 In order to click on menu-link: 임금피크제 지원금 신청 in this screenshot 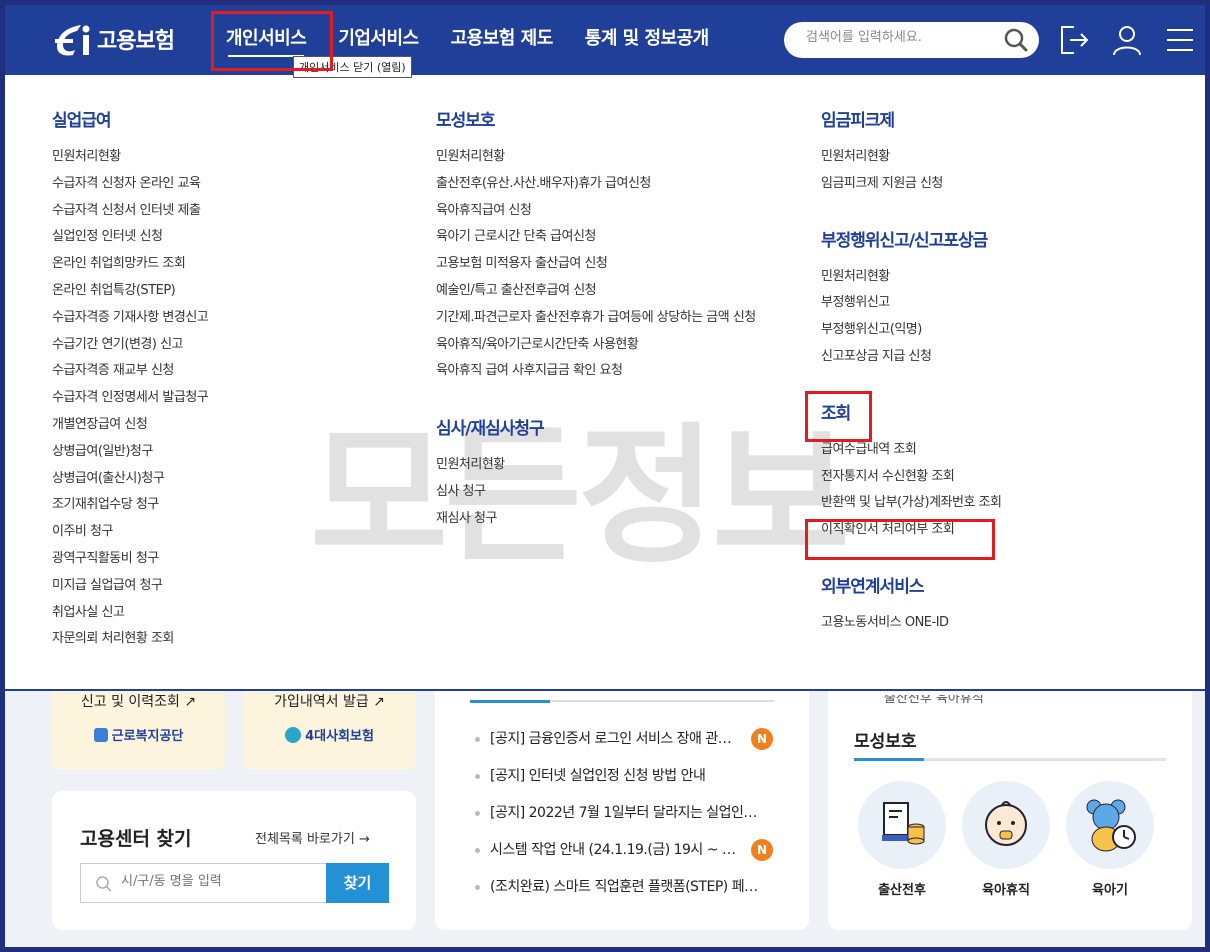, I will do `click(911, 184)`.